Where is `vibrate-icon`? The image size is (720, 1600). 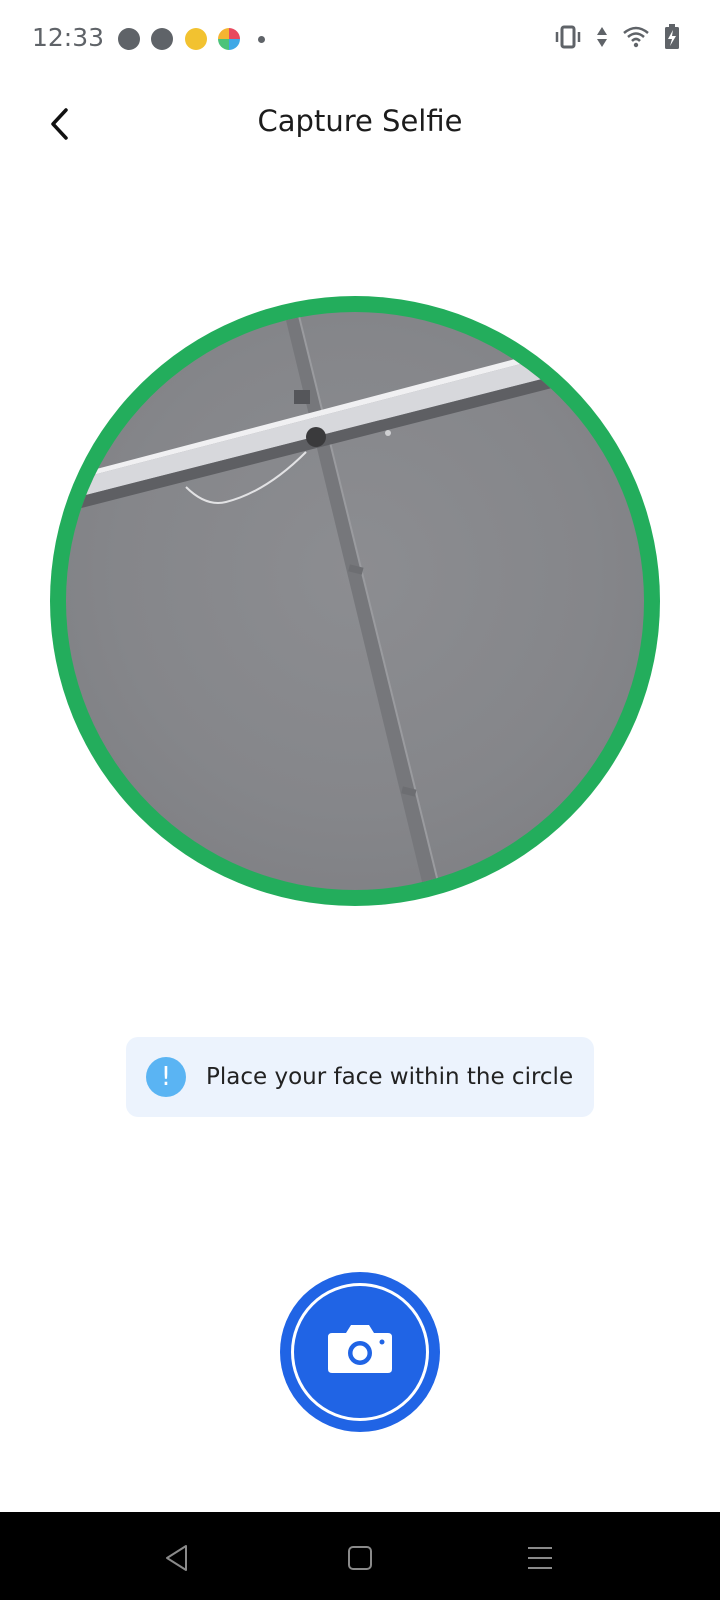 vibrate-icon is located at coordinates (568, 37).